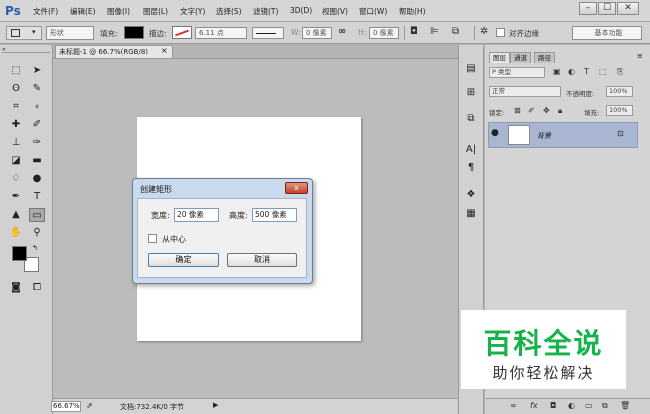  What do you see at coordinates (544, 136) in the screenshot?
I see `layer-name: 背景` at bounding box center [544, 136].